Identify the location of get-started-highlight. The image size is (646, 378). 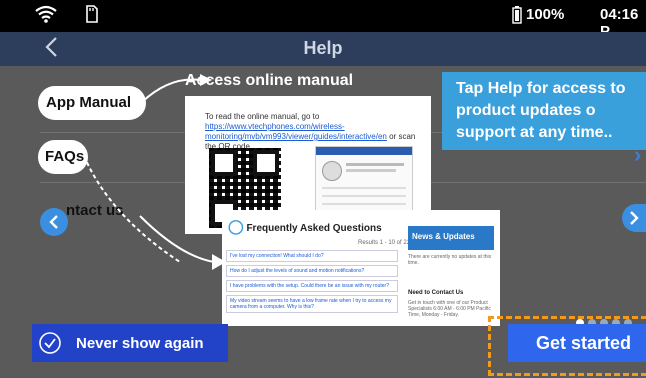
(567, 346).